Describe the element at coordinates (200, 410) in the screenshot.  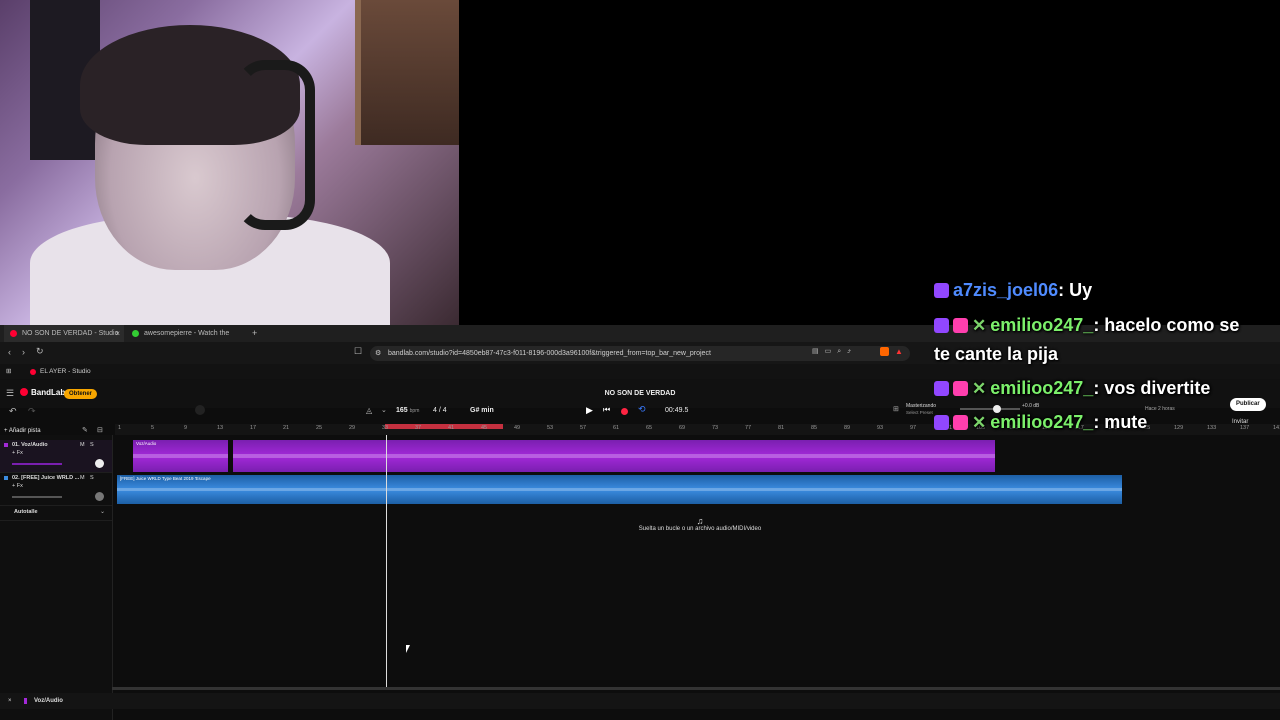
I see `metronome-toggle` at that location.